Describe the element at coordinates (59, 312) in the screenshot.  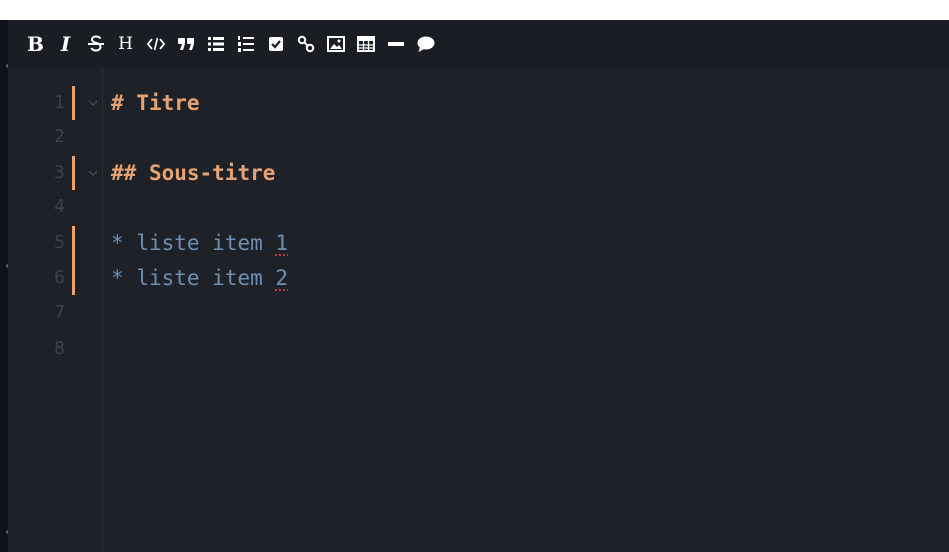
I see `line-number: 7` at that location.